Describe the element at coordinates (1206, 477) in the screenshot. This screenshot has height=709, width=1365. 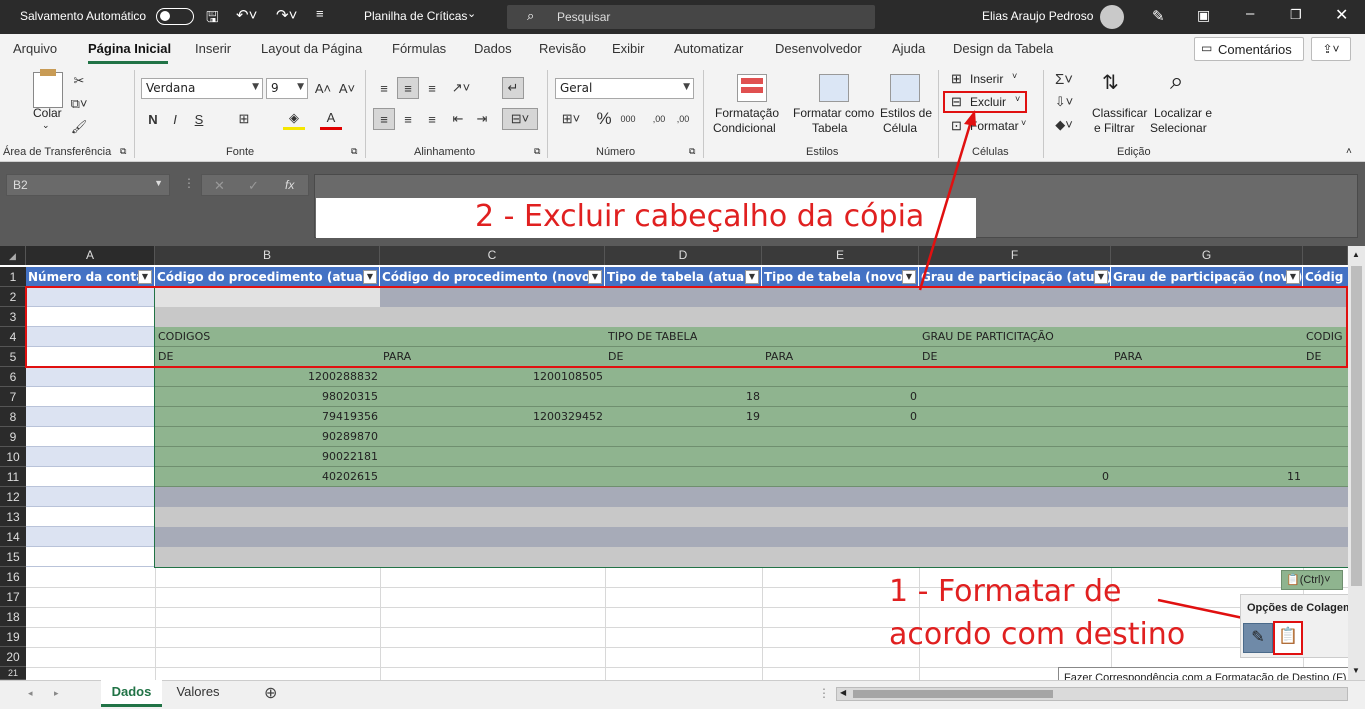
I see `cell-g11: 11` at that location.